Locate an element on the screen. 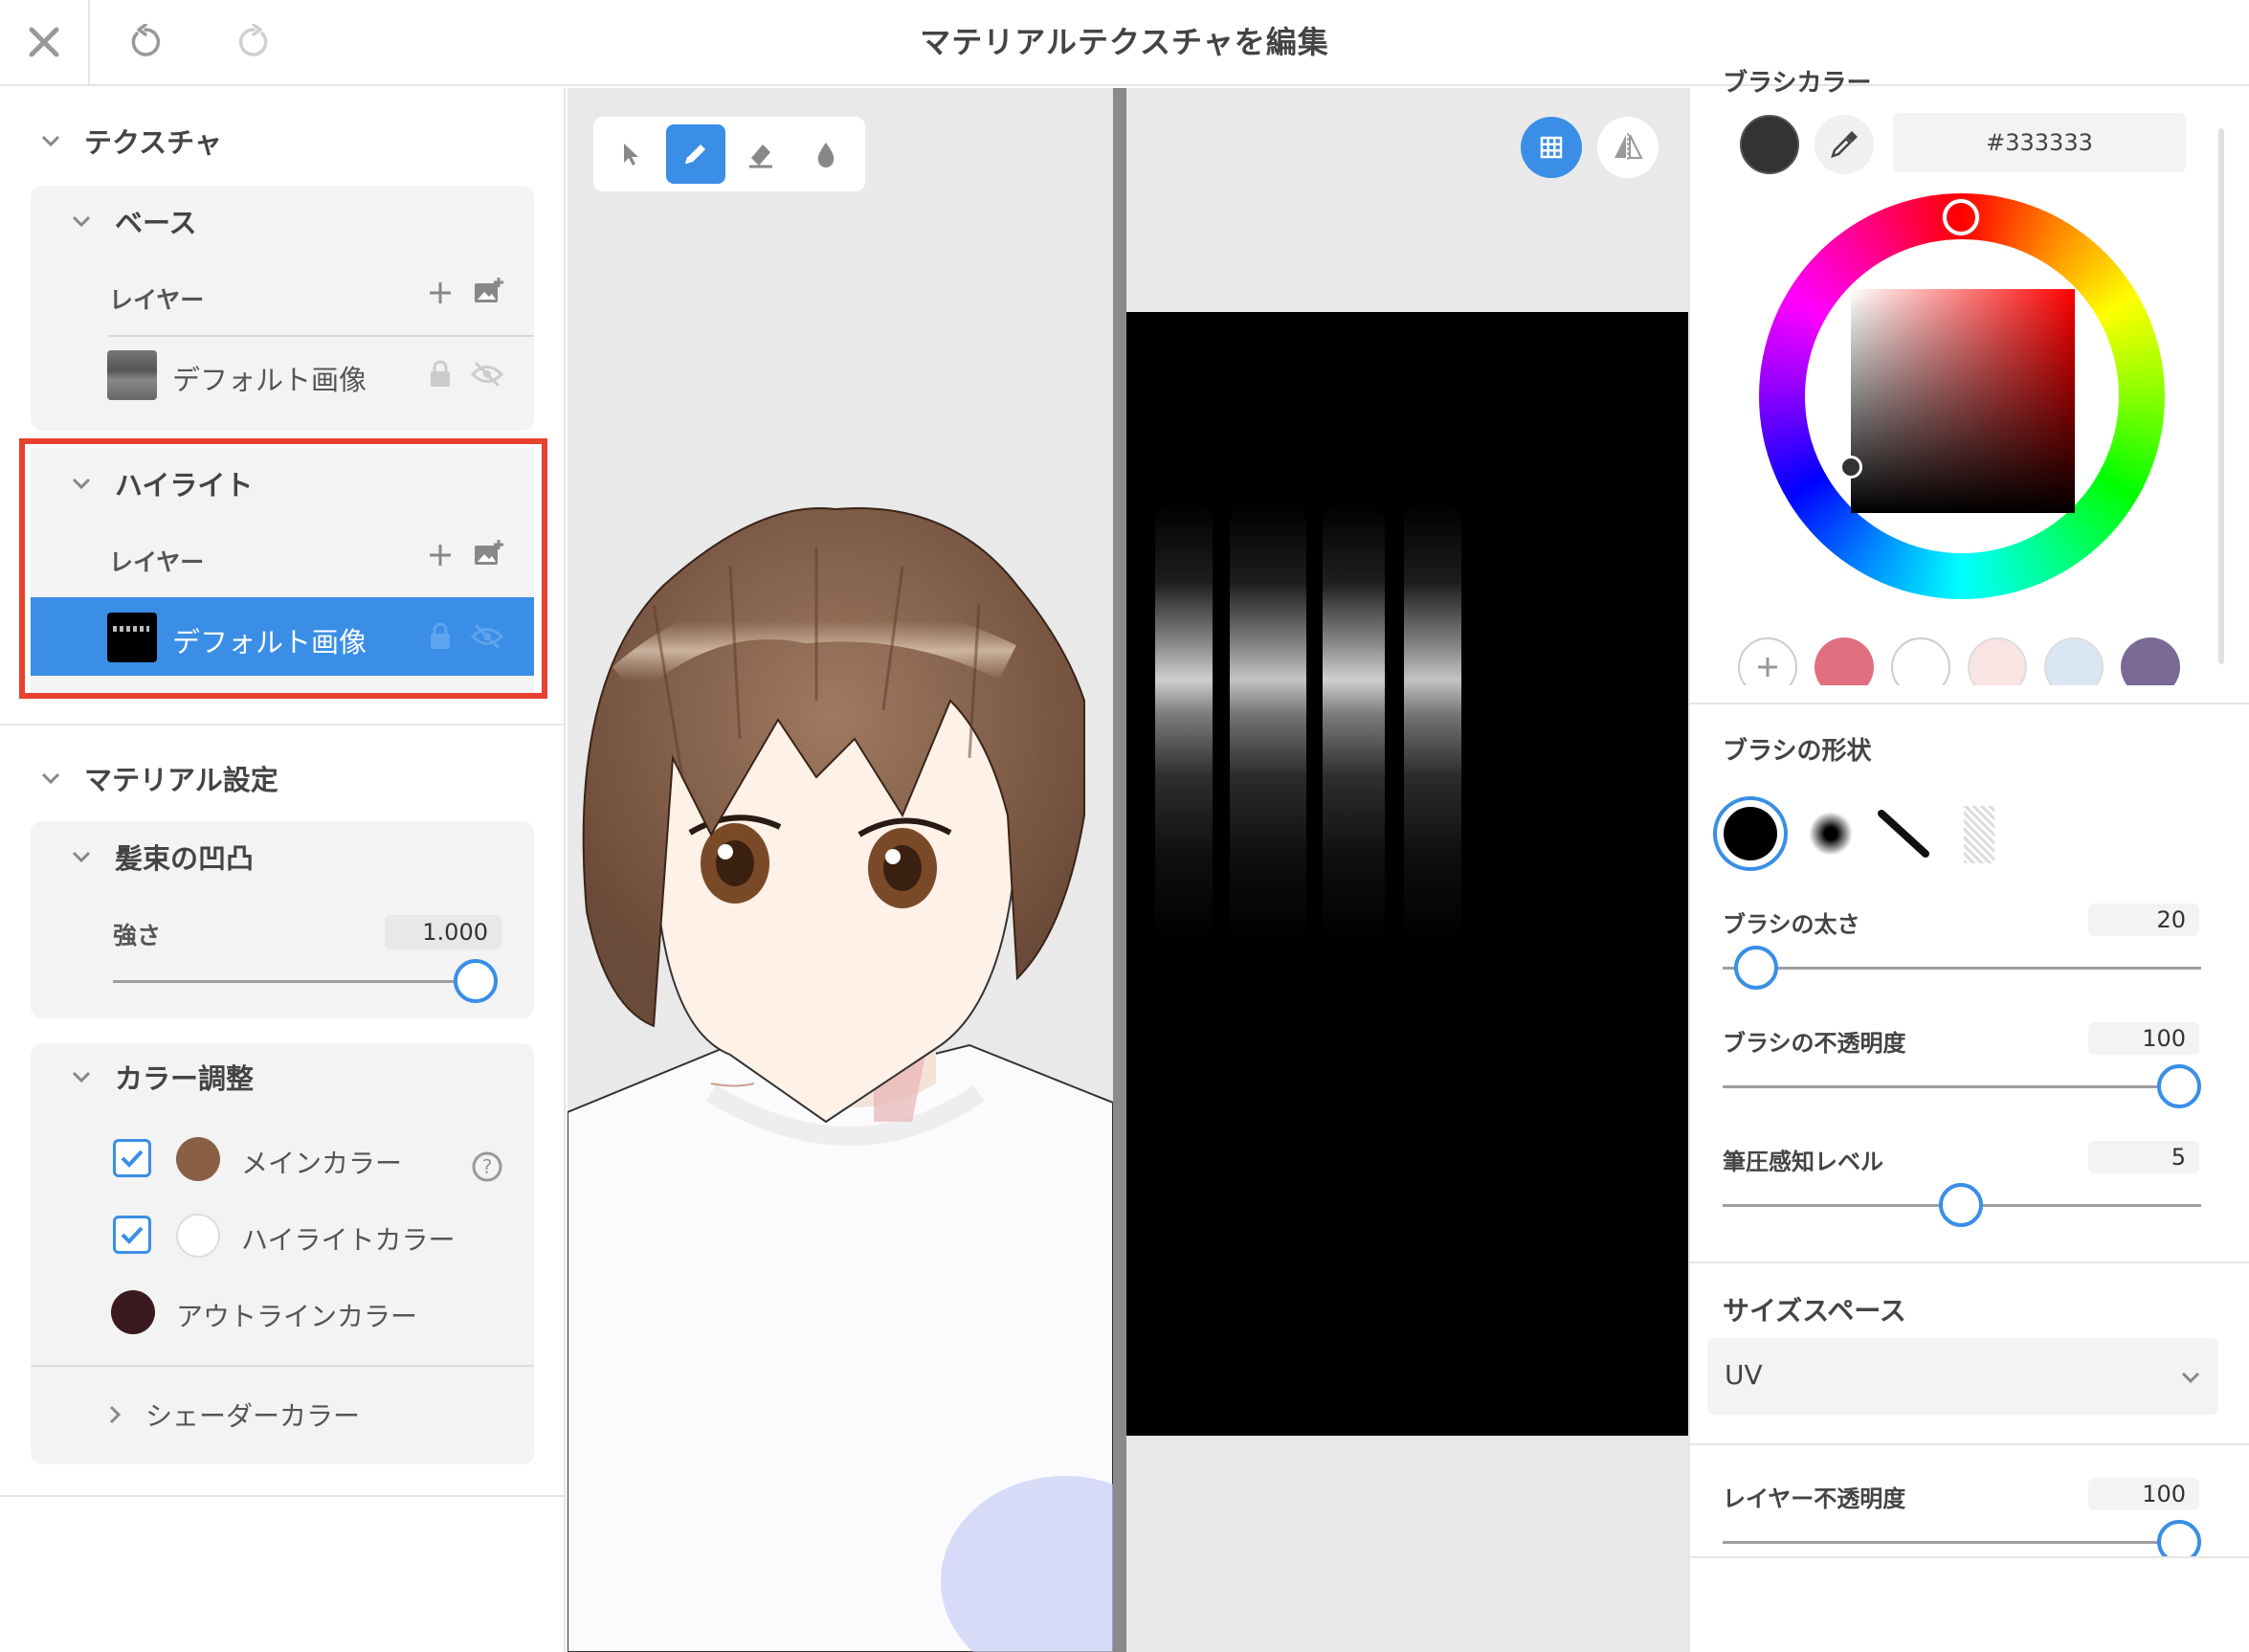 This screenshot has width=2249, height=1652. brush-shape-line is located at coordinates (1903, 834).